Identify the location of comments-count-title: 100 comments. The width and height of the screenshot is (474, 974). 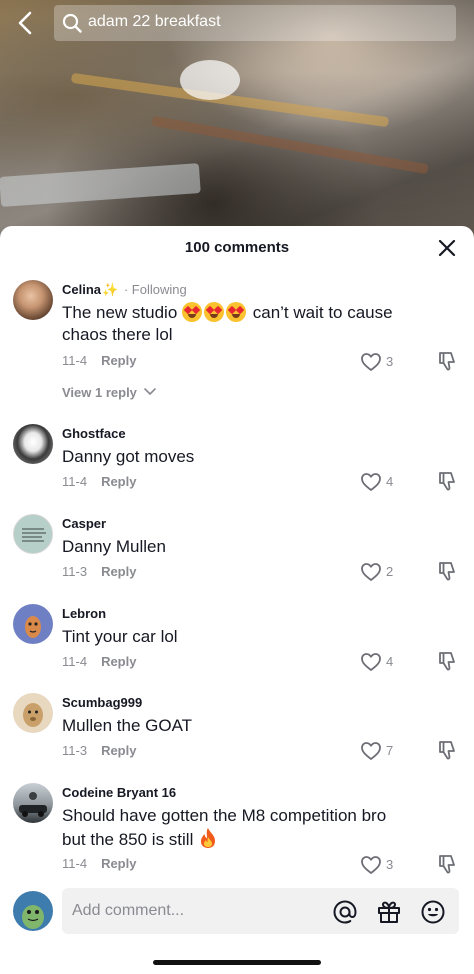
(237, 247).